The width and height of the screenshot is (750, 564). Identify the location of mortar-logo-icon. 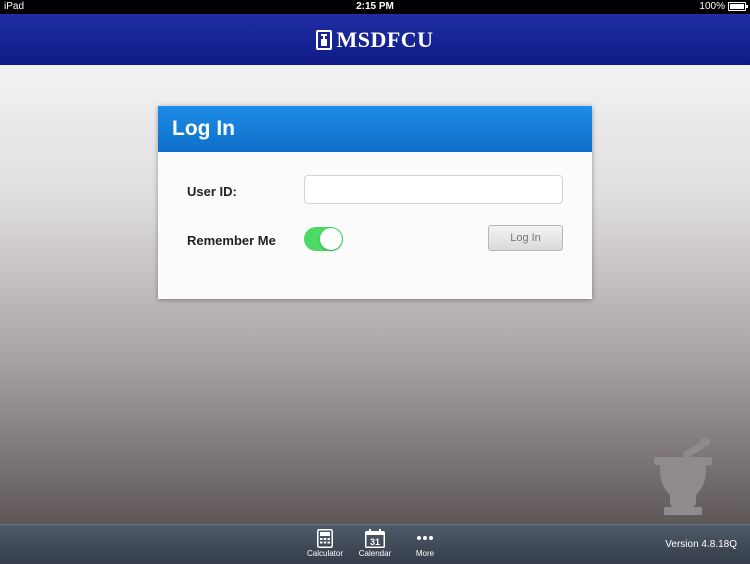
(324, 39).